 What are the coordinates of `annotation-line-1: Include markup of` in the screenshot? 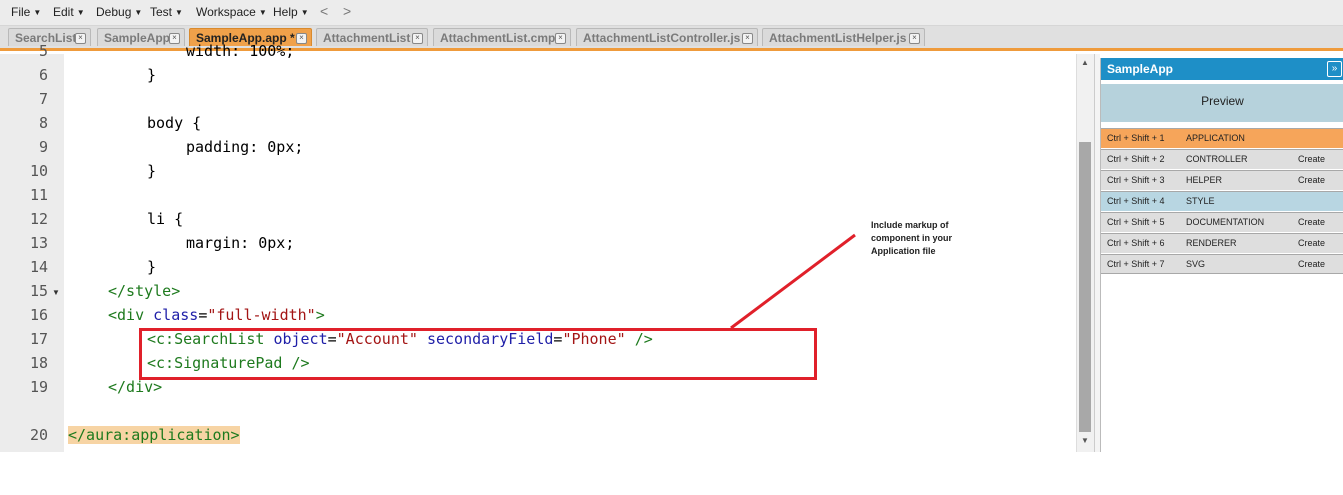 It's located at (910, 225).